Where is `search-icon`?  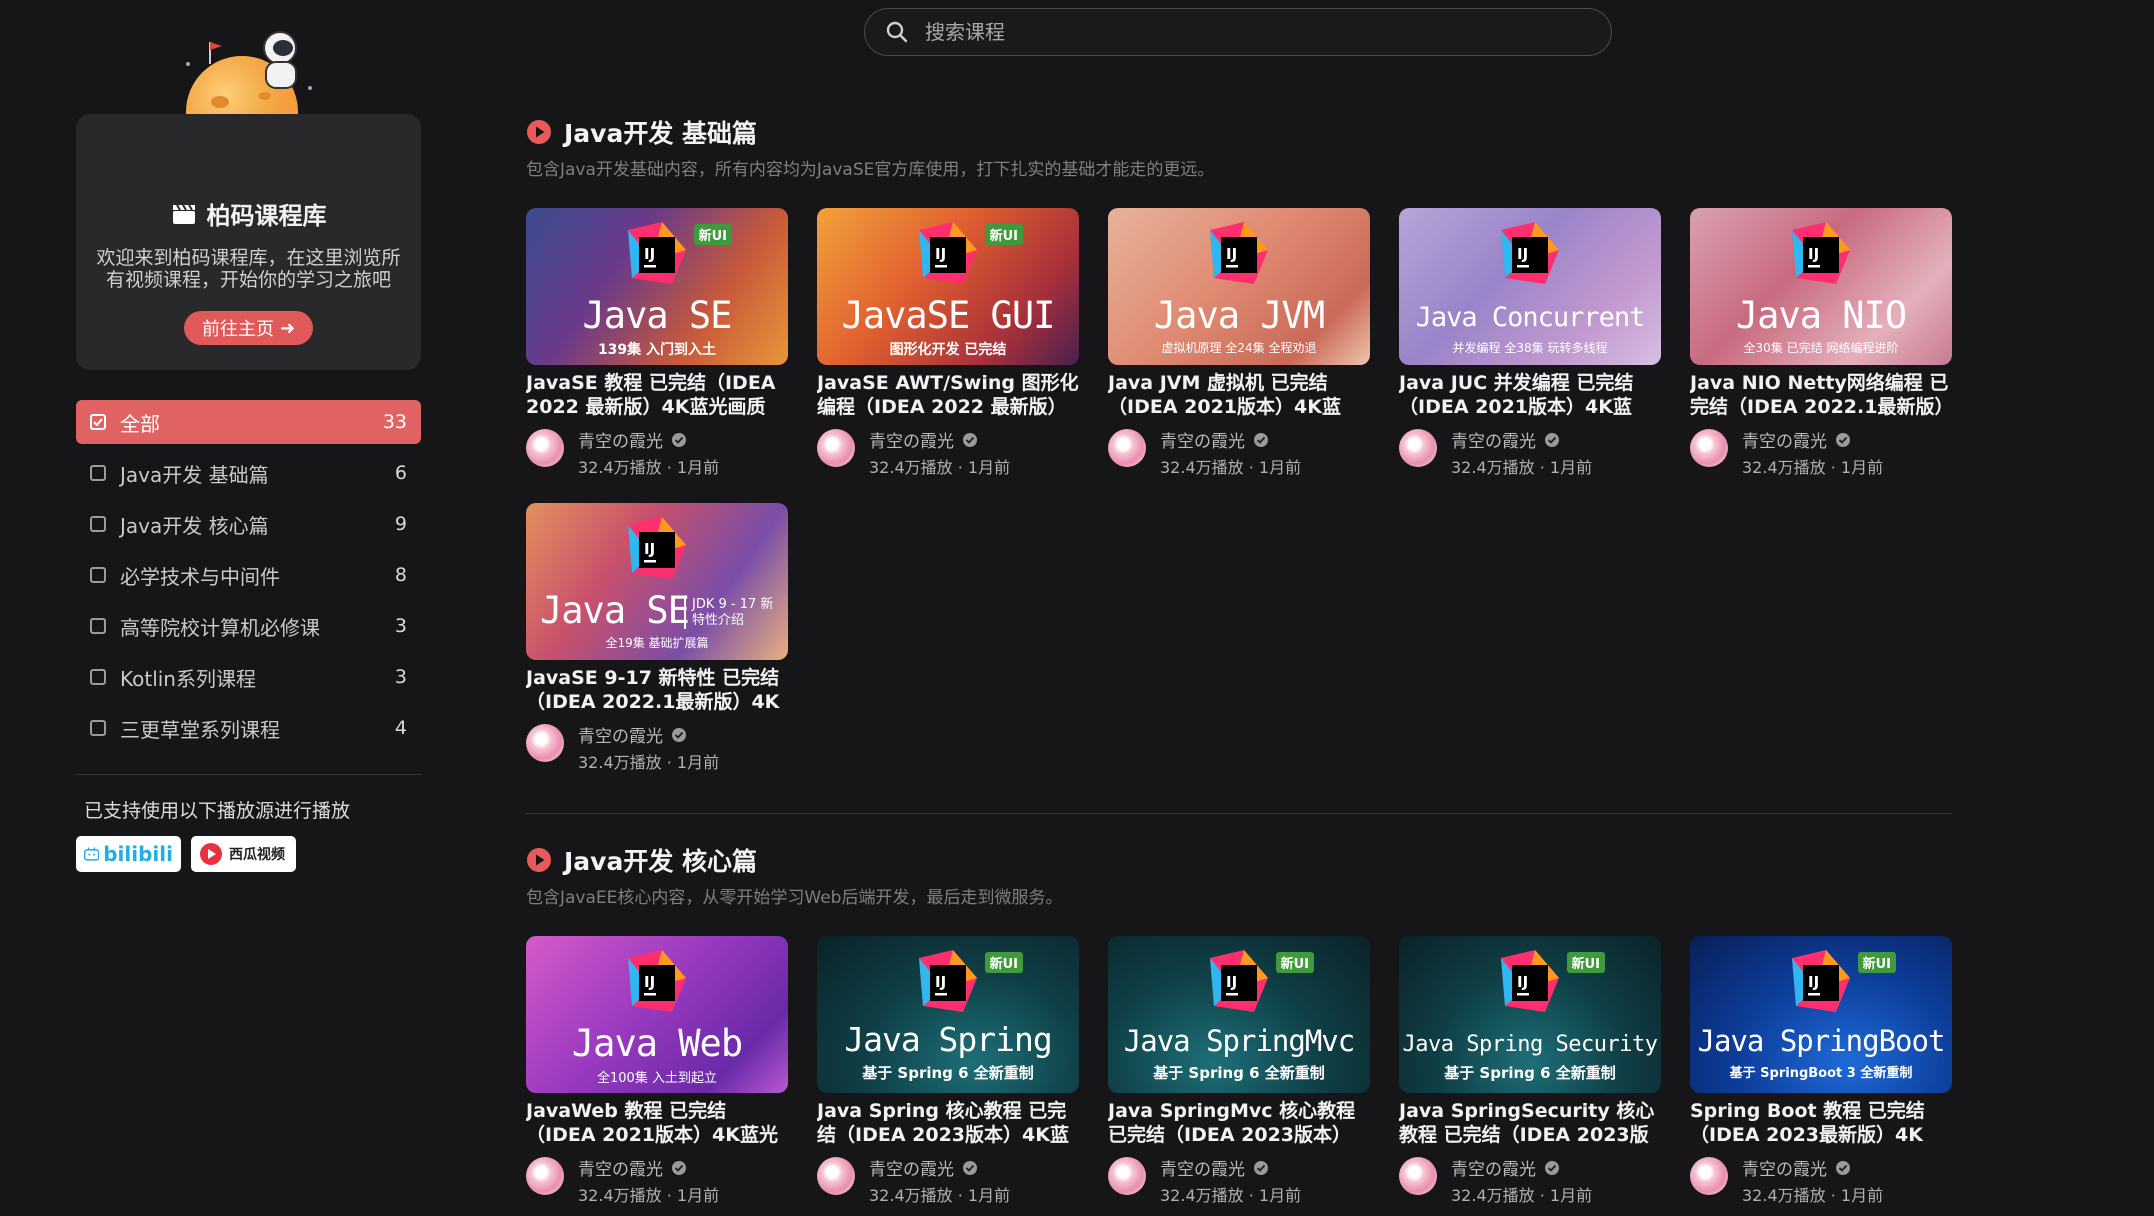 search-icon is located at coordinates (897, 32).